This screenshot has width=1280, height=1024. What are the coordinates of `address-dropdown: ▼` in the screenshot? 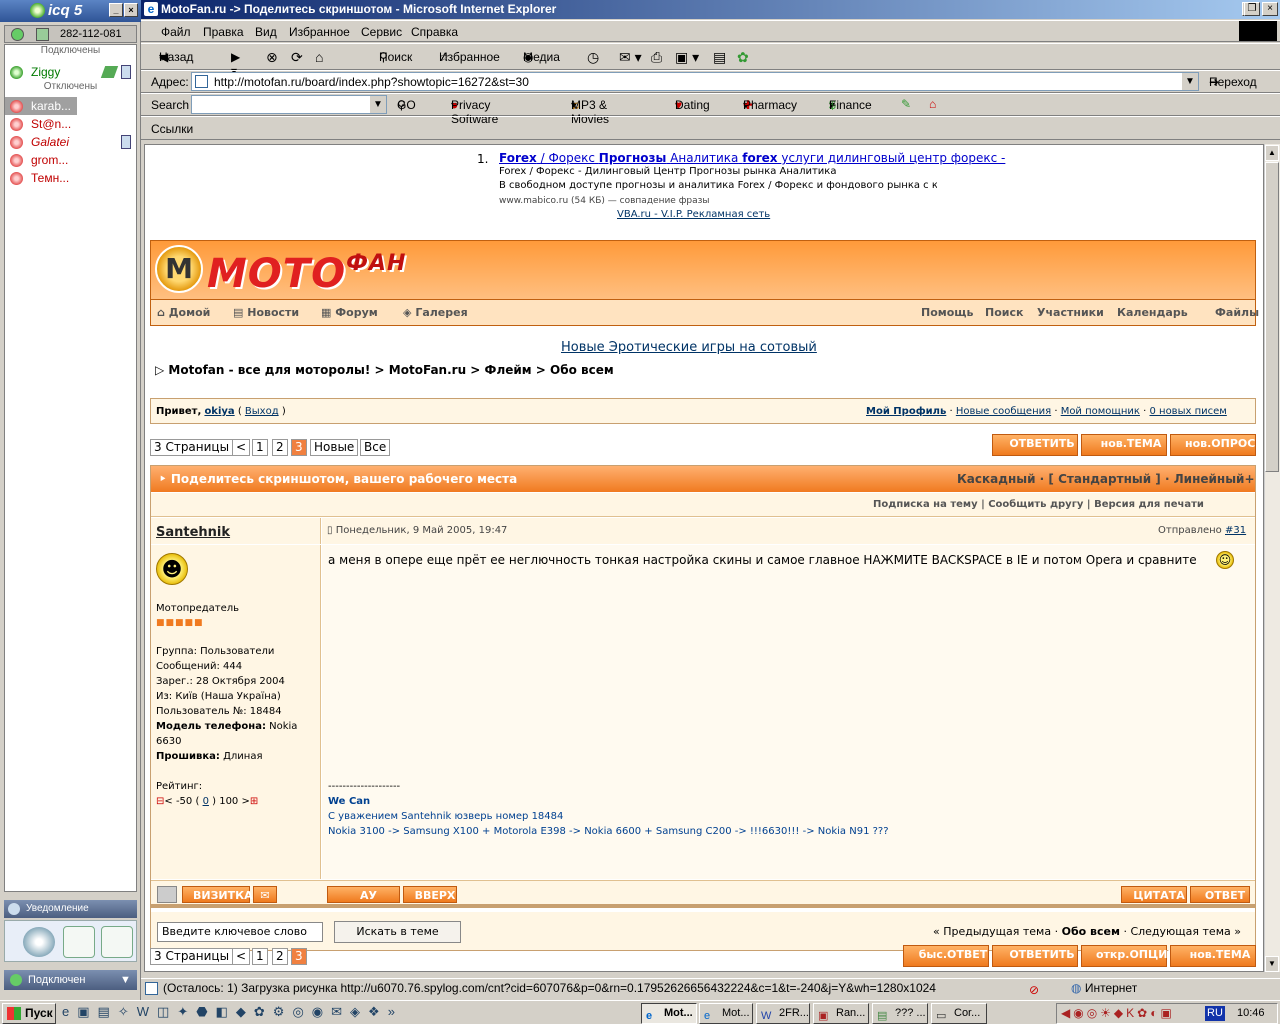 It's located at (1190, 81).